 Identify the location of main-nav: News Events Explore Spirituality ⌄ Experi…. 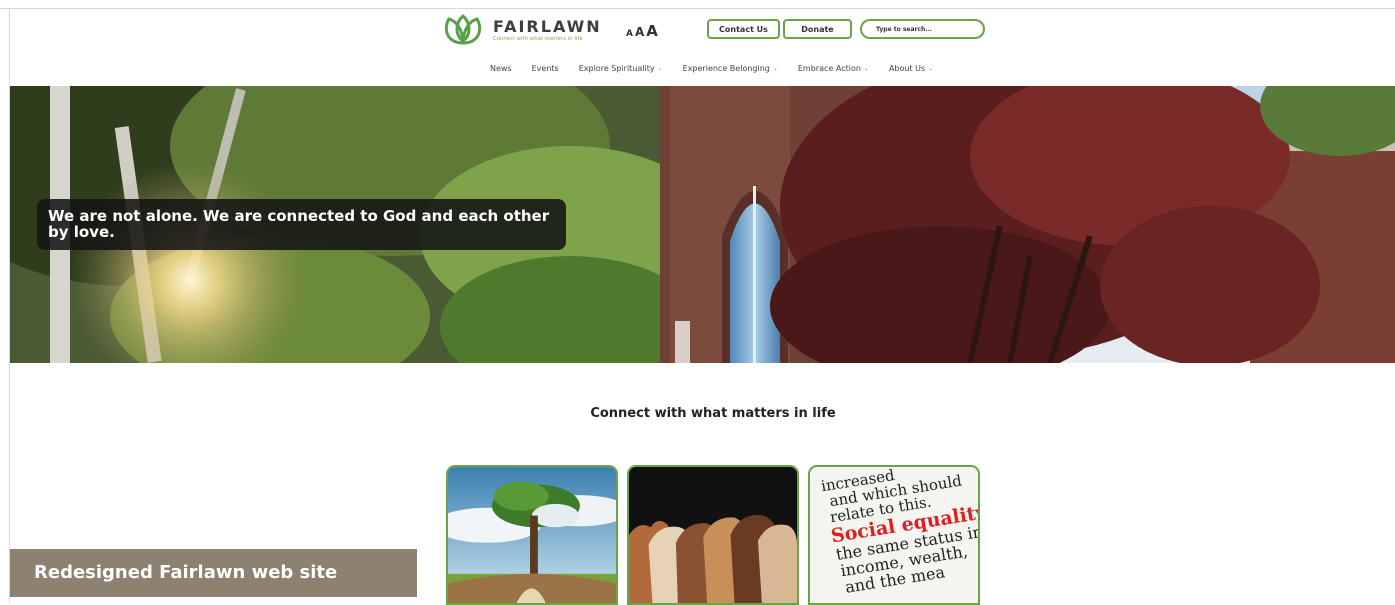
(711, 68).